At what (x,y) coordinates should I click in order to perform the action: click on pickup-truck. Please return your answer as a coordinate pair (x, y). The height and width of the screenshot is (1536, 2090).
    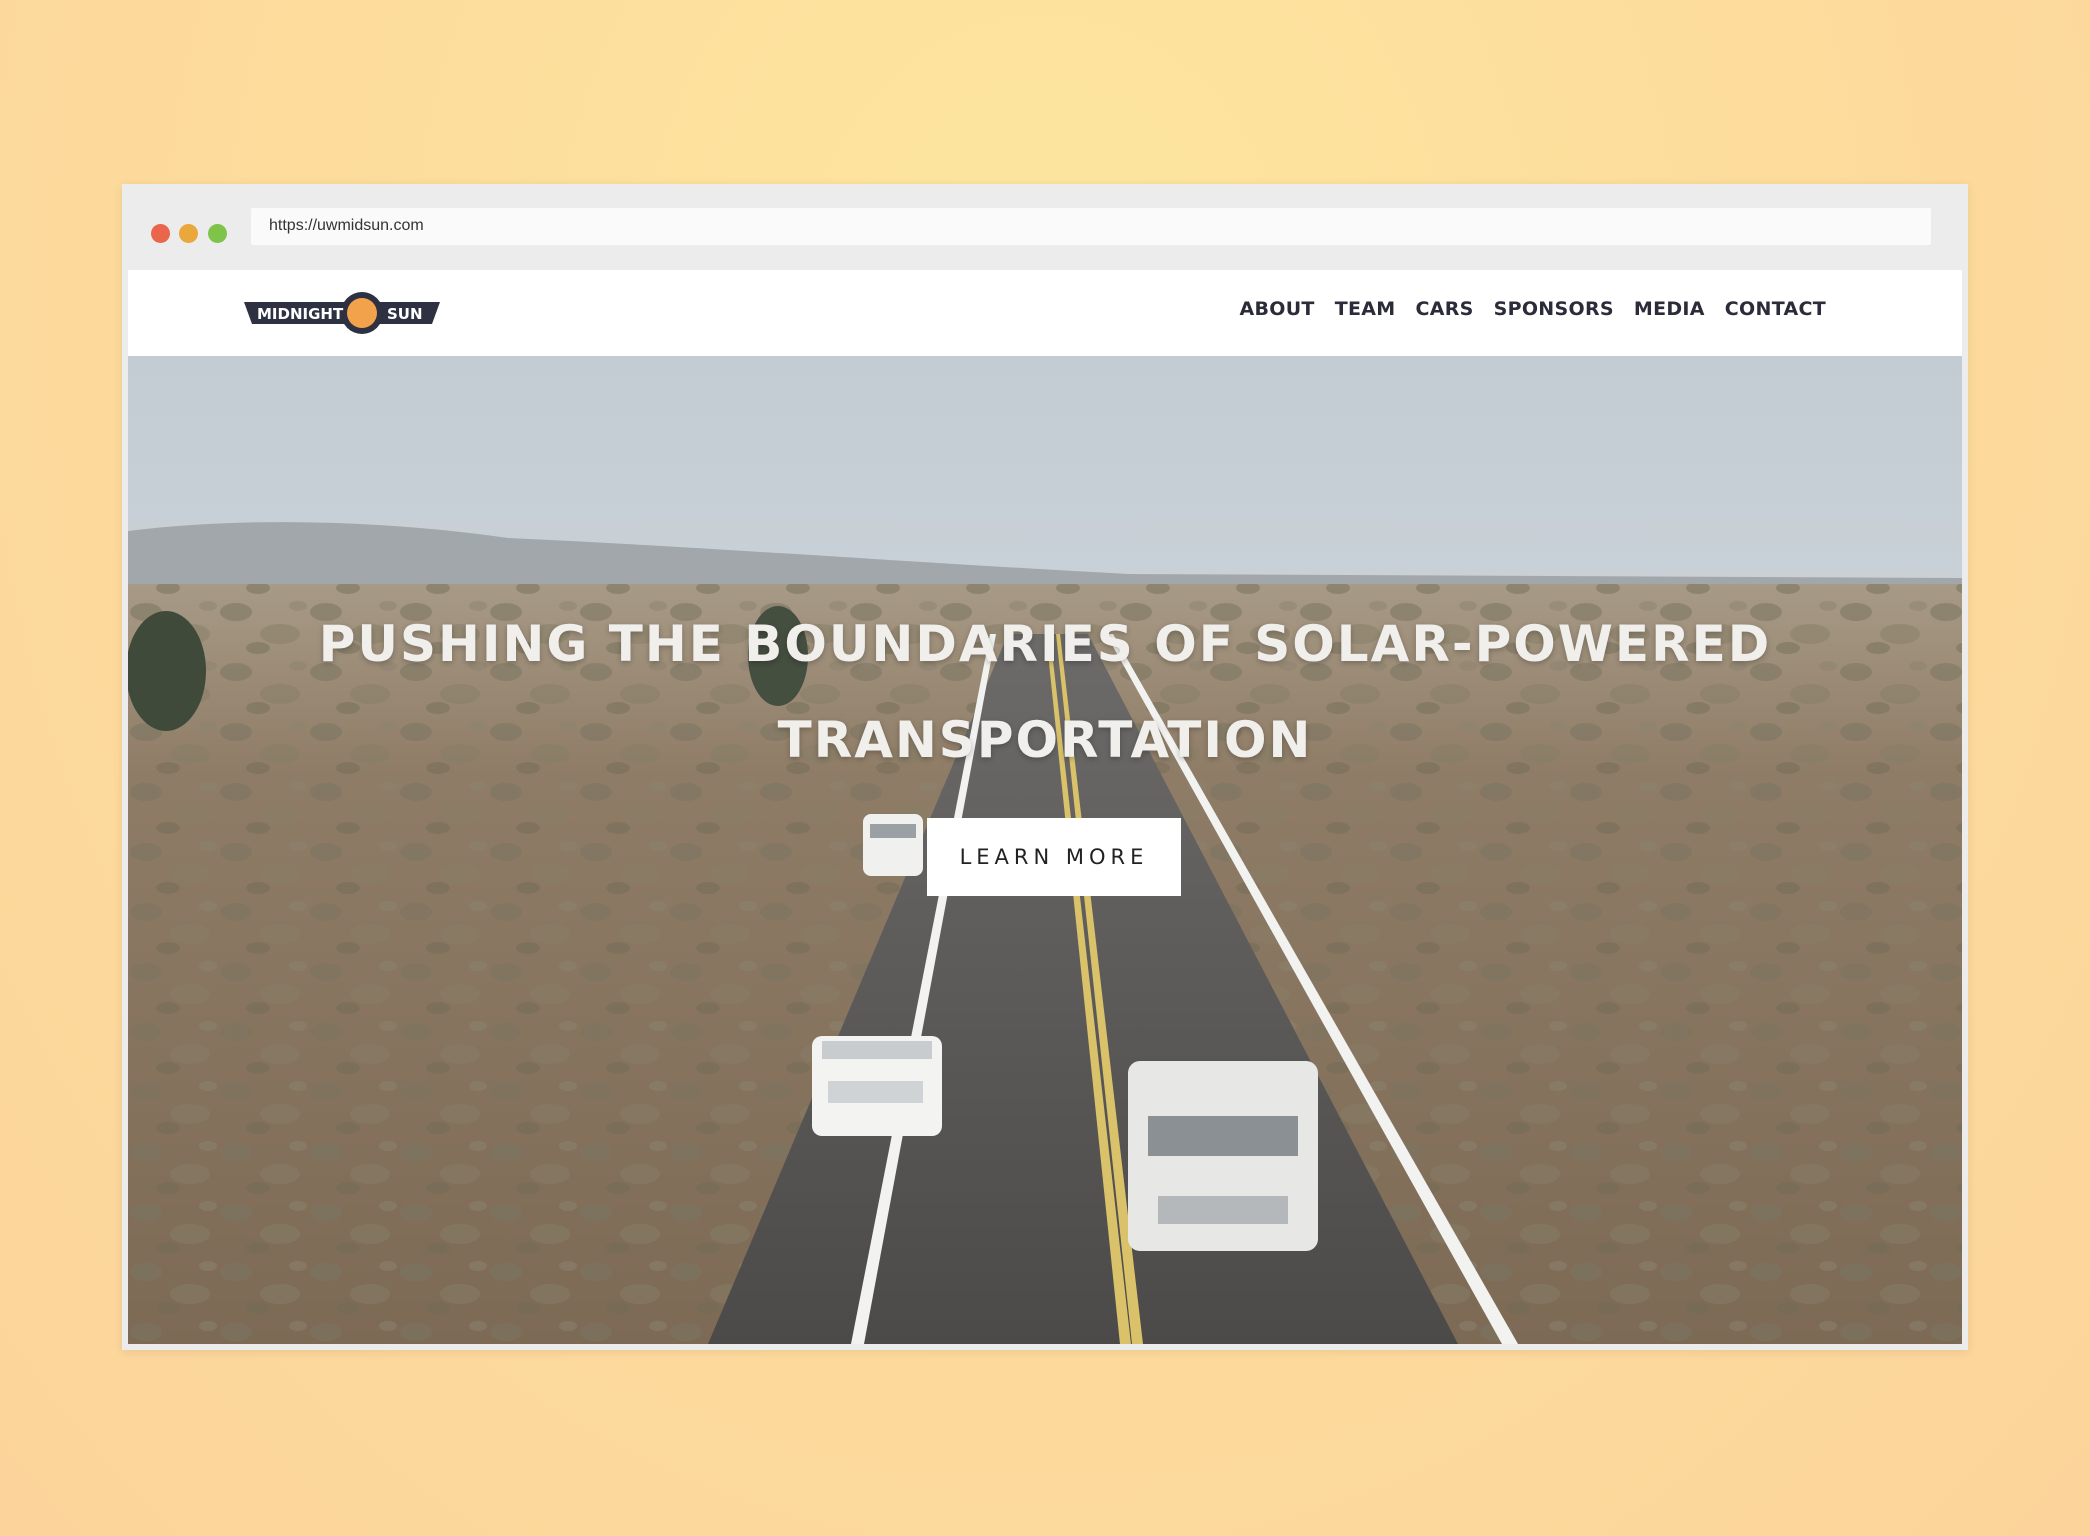
    Looking at the image, I should click on (1223, 1156).